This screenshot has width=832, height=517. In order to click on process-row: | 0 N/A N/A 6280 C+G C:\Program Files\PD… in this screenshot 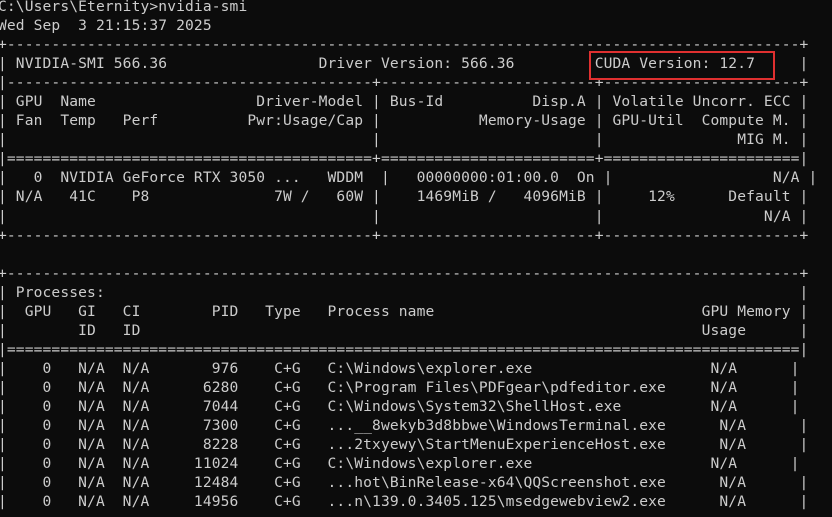, I will do `click(400, 387)`.